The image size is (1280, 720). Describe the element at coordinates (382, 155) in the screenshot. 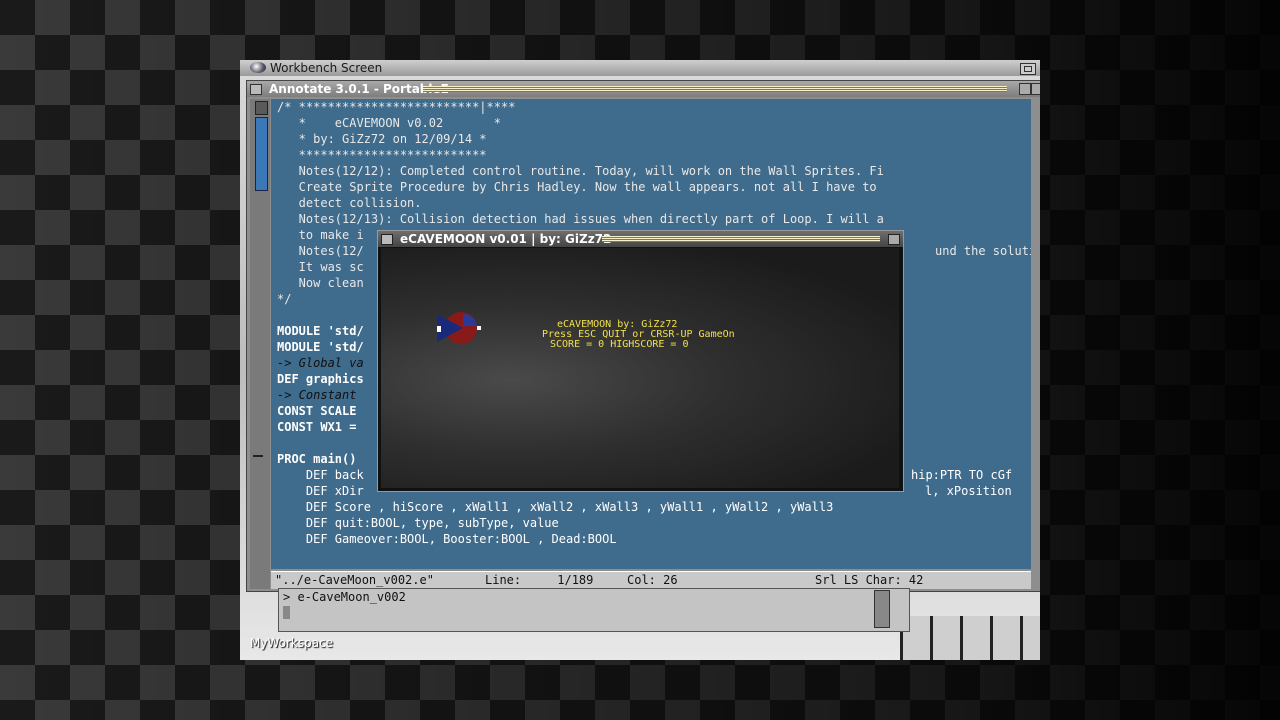

I see `code-line: **************************` at that location.